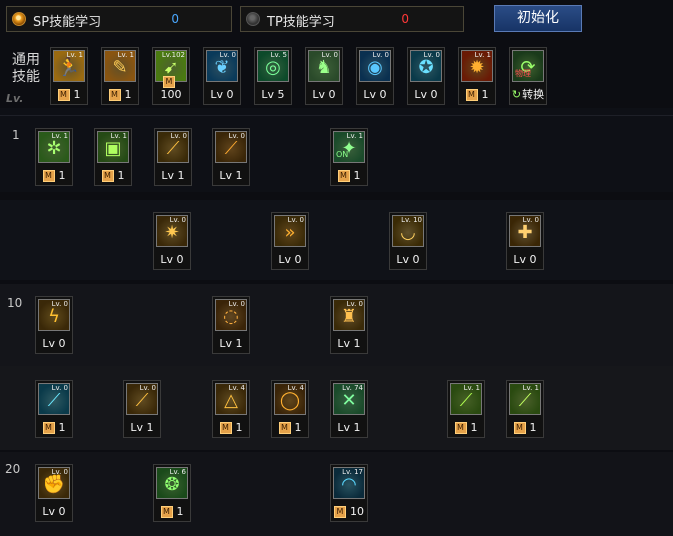 The image size is (673, 536). Describe the element at coordinates (173, 147) in the screenshot. I see `slash-icon: ⟋ Lv. 0` at that location.